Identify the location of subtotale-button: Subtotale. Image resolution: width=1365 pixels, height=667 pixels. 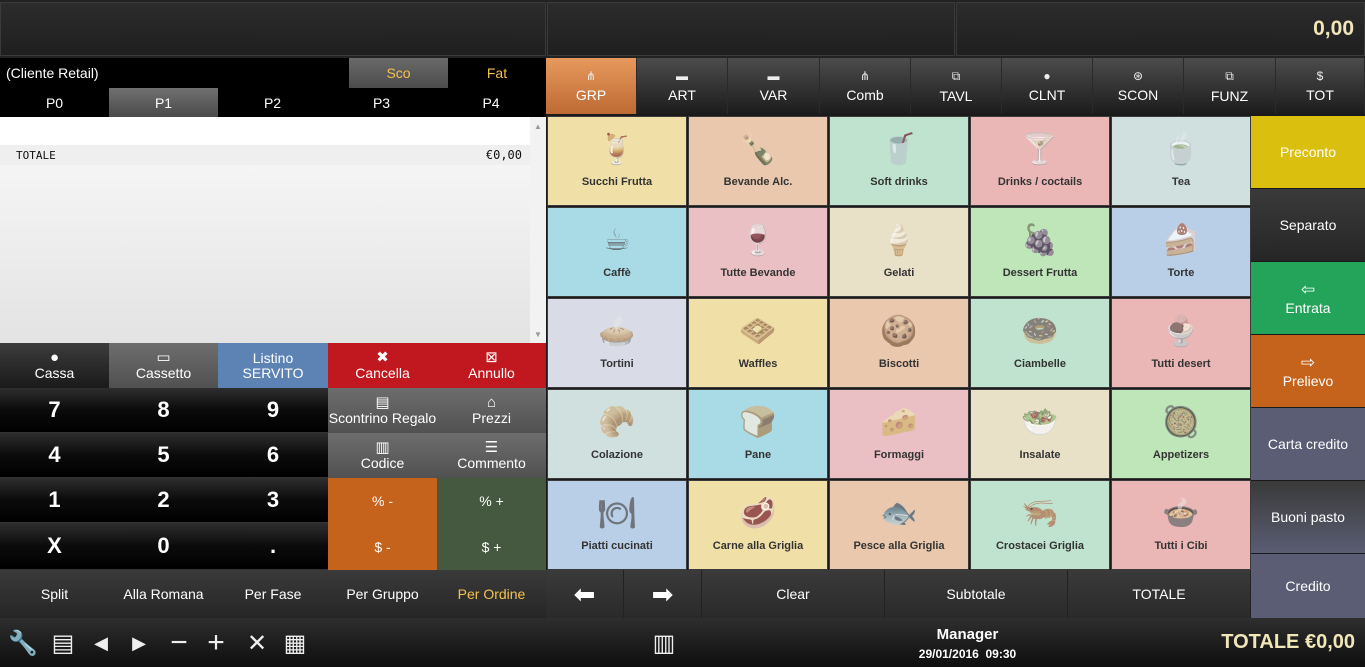
(976, 594).